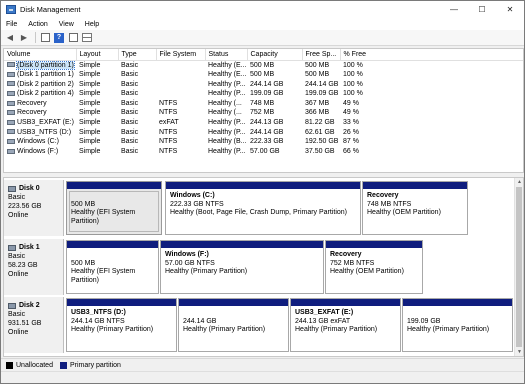 The width and height of the screenshot is (525, 384). What do you see at coordinates (275, 55) in the screenshot?
I see `column-capacity: Capacity` at bounding box center [275, 55].